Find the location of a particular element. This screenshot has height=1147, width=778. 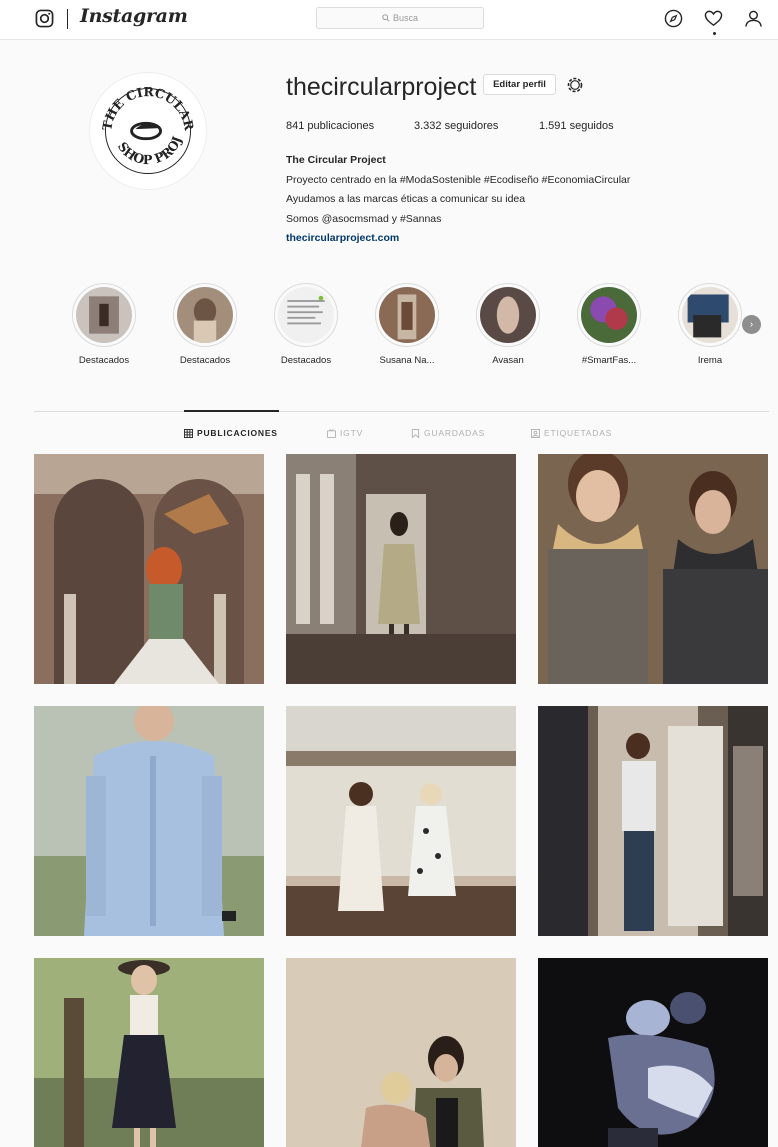

highlight-item: Avasan is located at coordinates (508, 324).